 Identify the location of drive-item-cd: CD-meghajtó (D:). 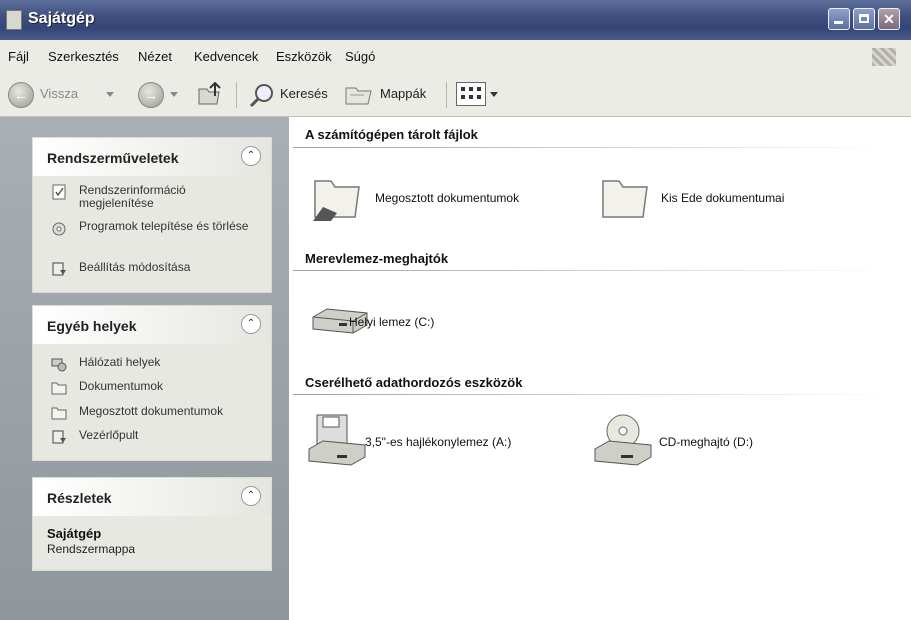
(721, 441).